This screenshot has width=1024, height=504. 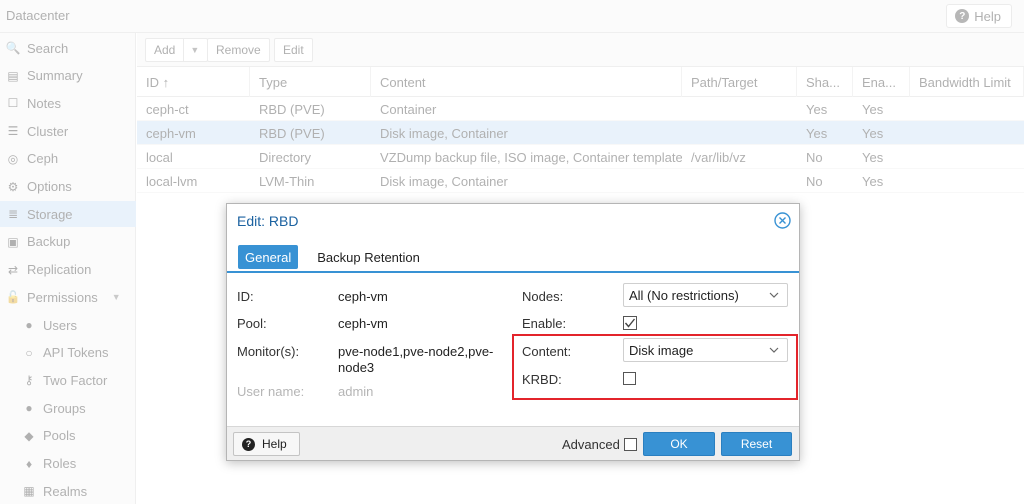 I want to click on user-name-value: admin, so click(x=356, y=391).